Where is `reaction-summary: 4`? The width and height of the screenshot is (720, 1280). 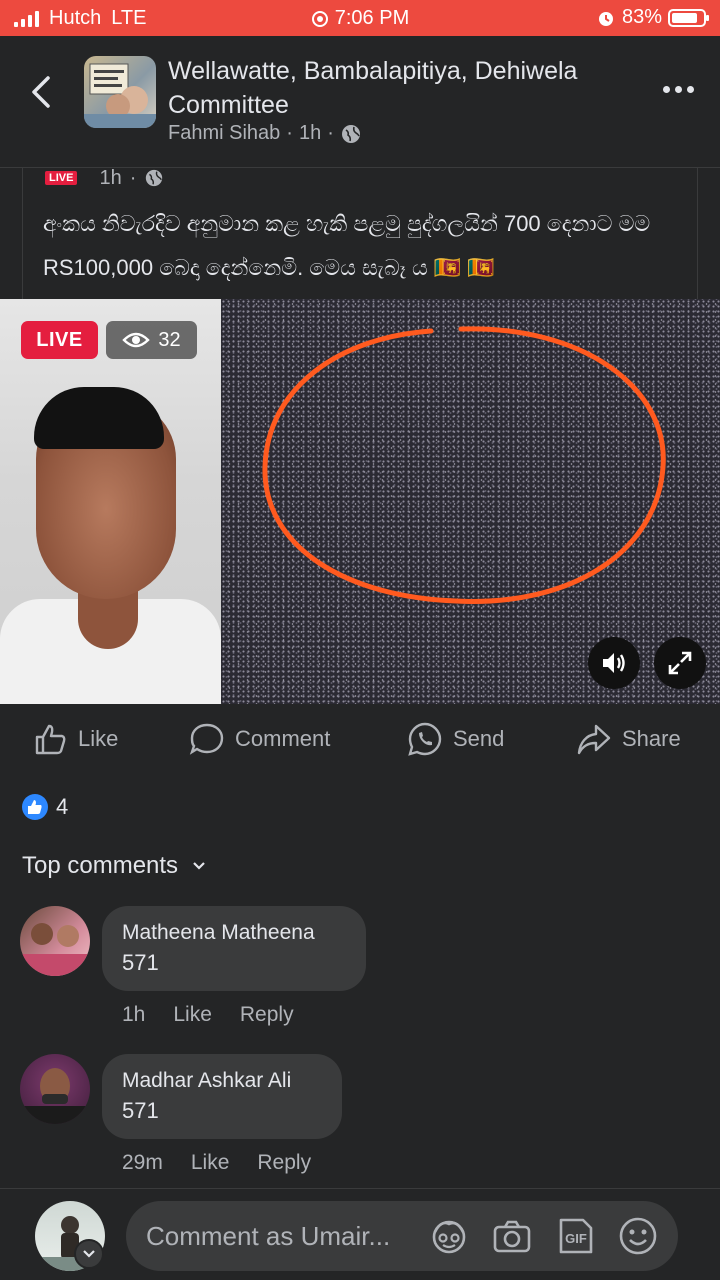 reaction-summary: 4 is located at coordinates (45, 807).